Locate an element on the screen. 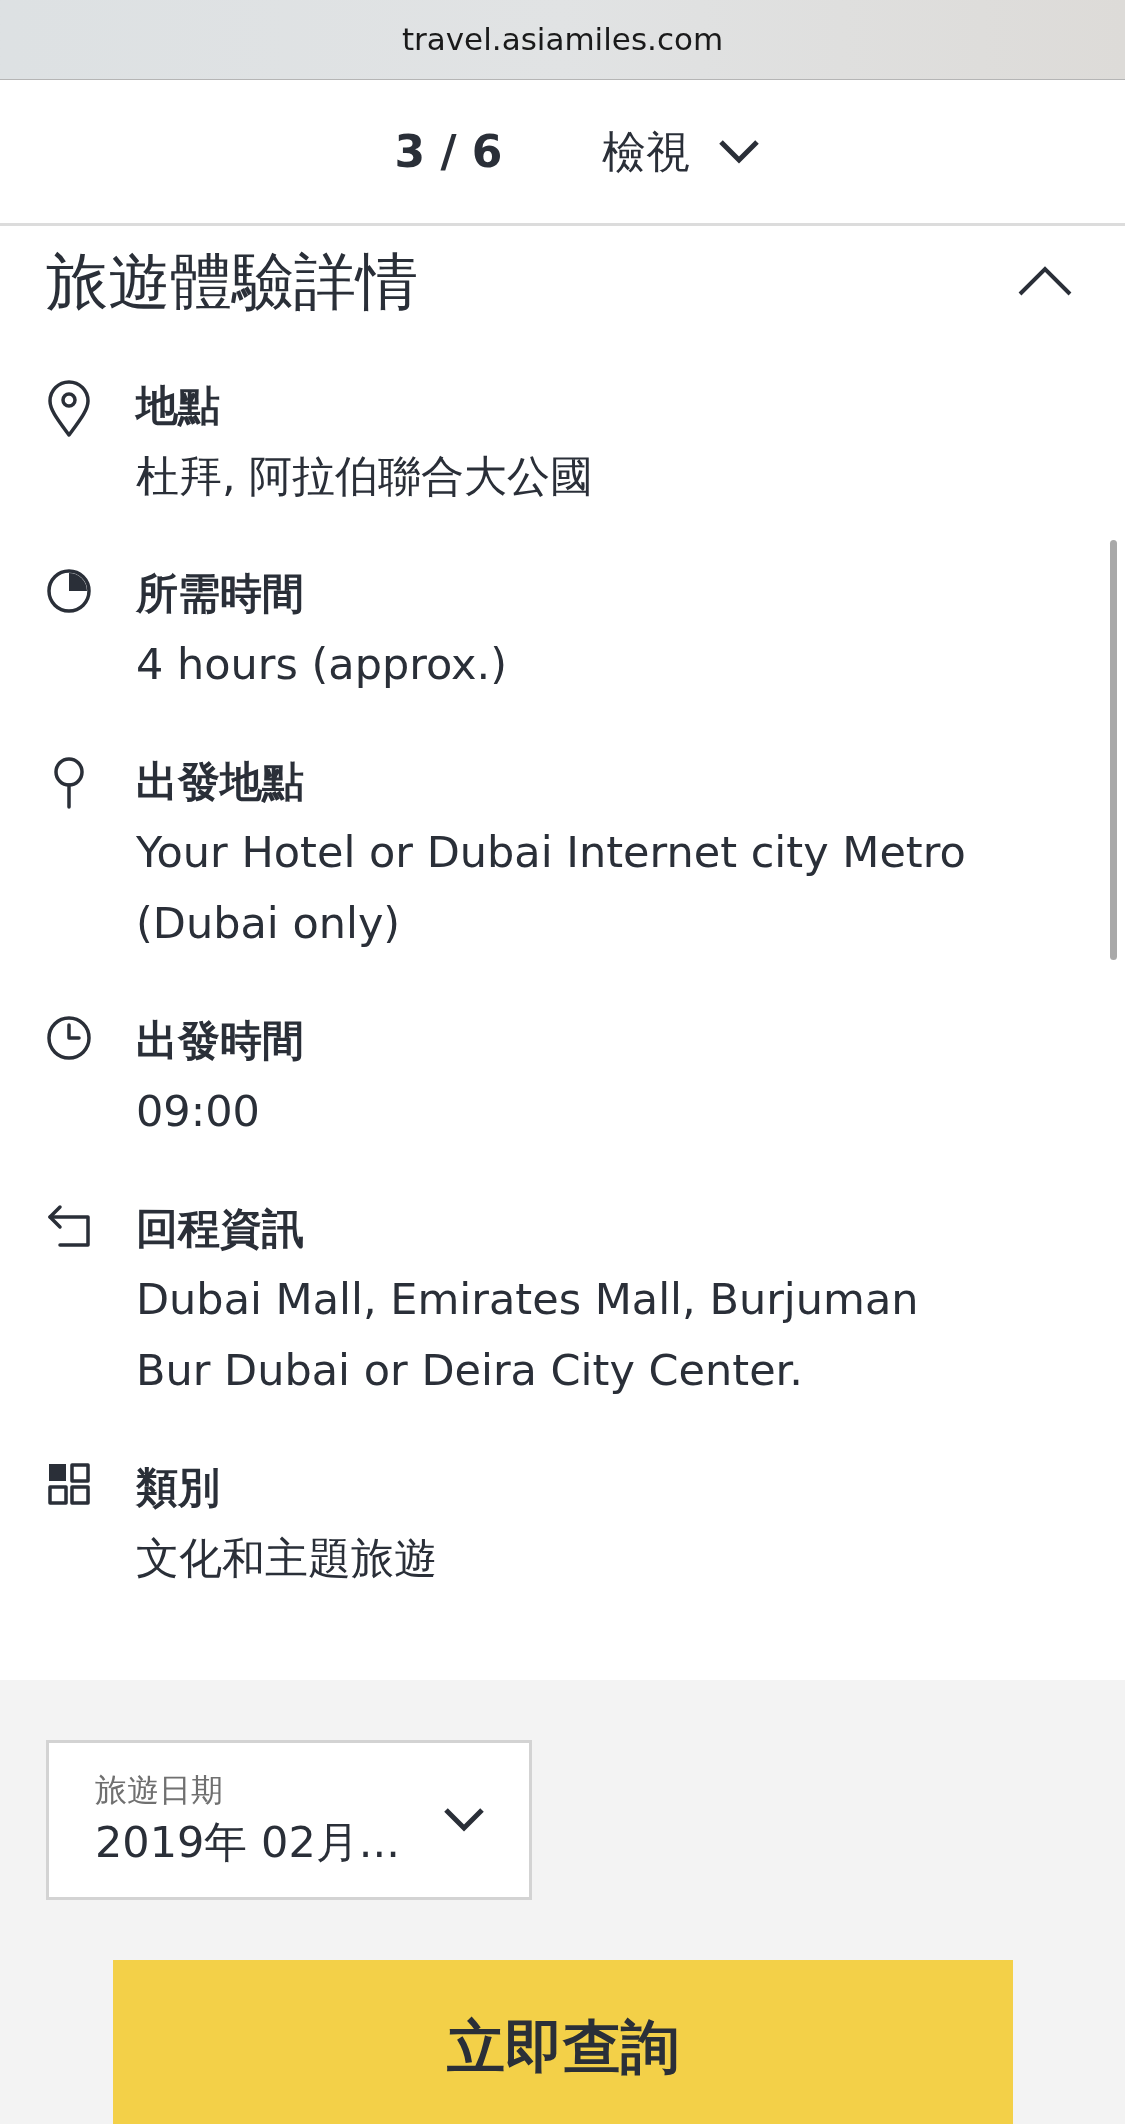 The height and width of the screenshot is (2124, 1125). detail-label: 回程資訊 is located at coordinates (220, 1229).